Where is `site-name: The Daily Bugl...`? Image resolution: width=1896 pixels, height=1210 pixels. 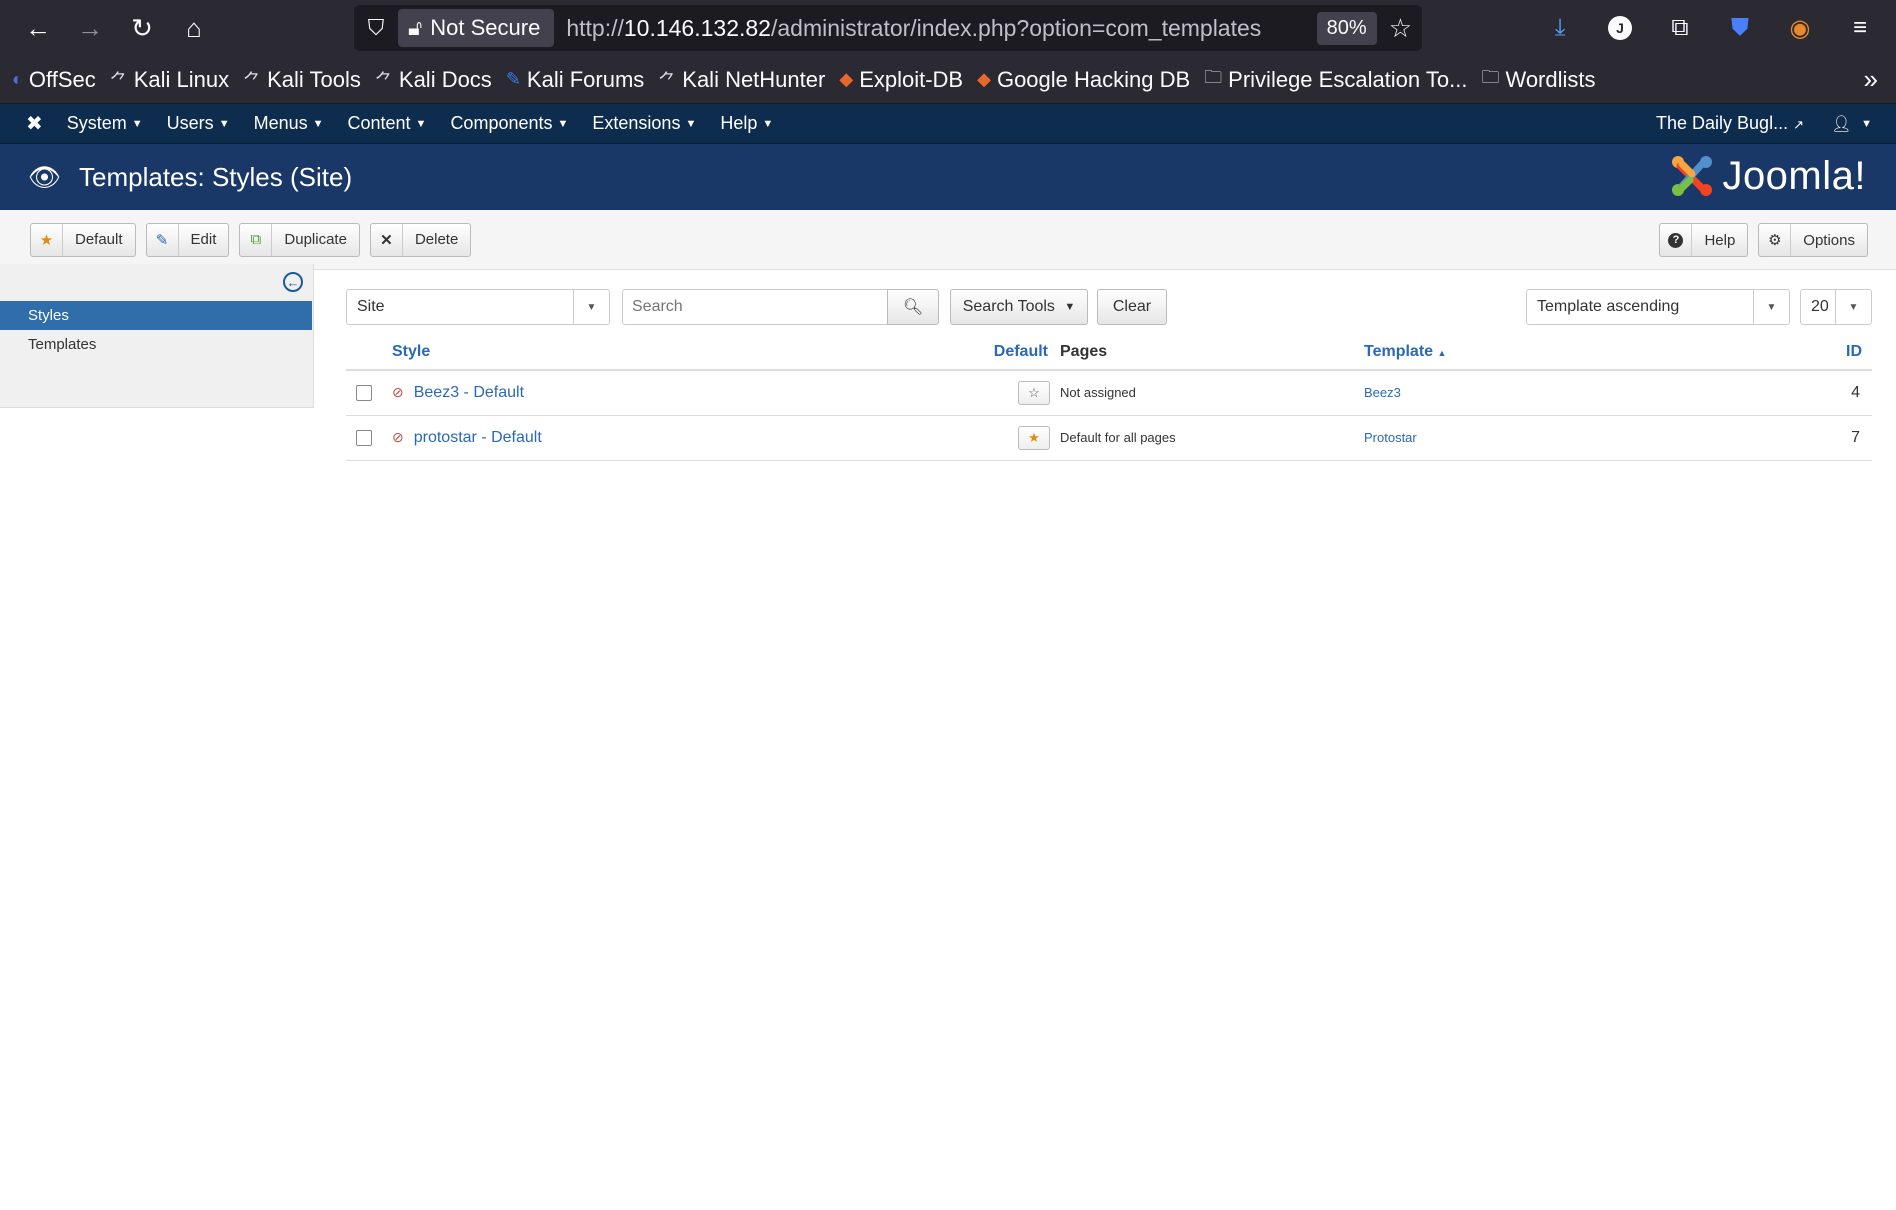 site-name: The Daily Bugl... is located at coordinates (1722, 123).